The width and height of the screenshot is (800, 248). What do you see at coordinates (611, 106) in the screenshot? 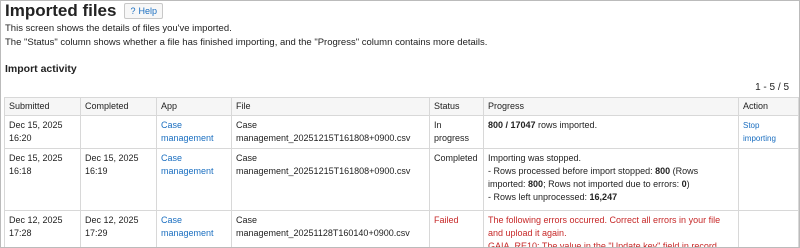
I see `column-header-progress: Progress` at bounding box center [611, 106].